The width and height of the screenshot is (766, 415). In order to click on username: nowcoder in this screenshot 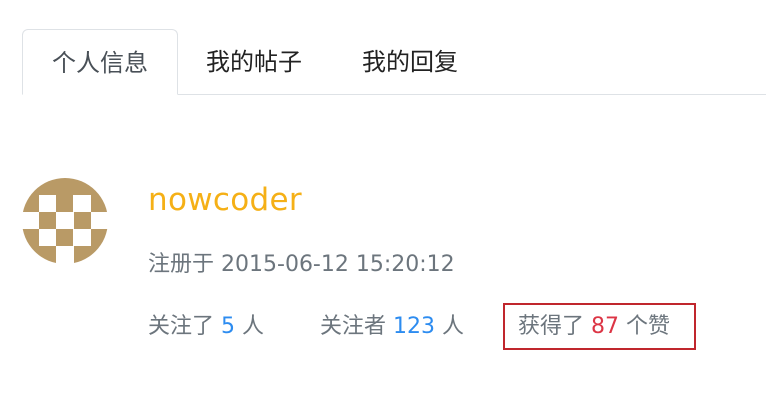, I will do `click(225, 200)`.